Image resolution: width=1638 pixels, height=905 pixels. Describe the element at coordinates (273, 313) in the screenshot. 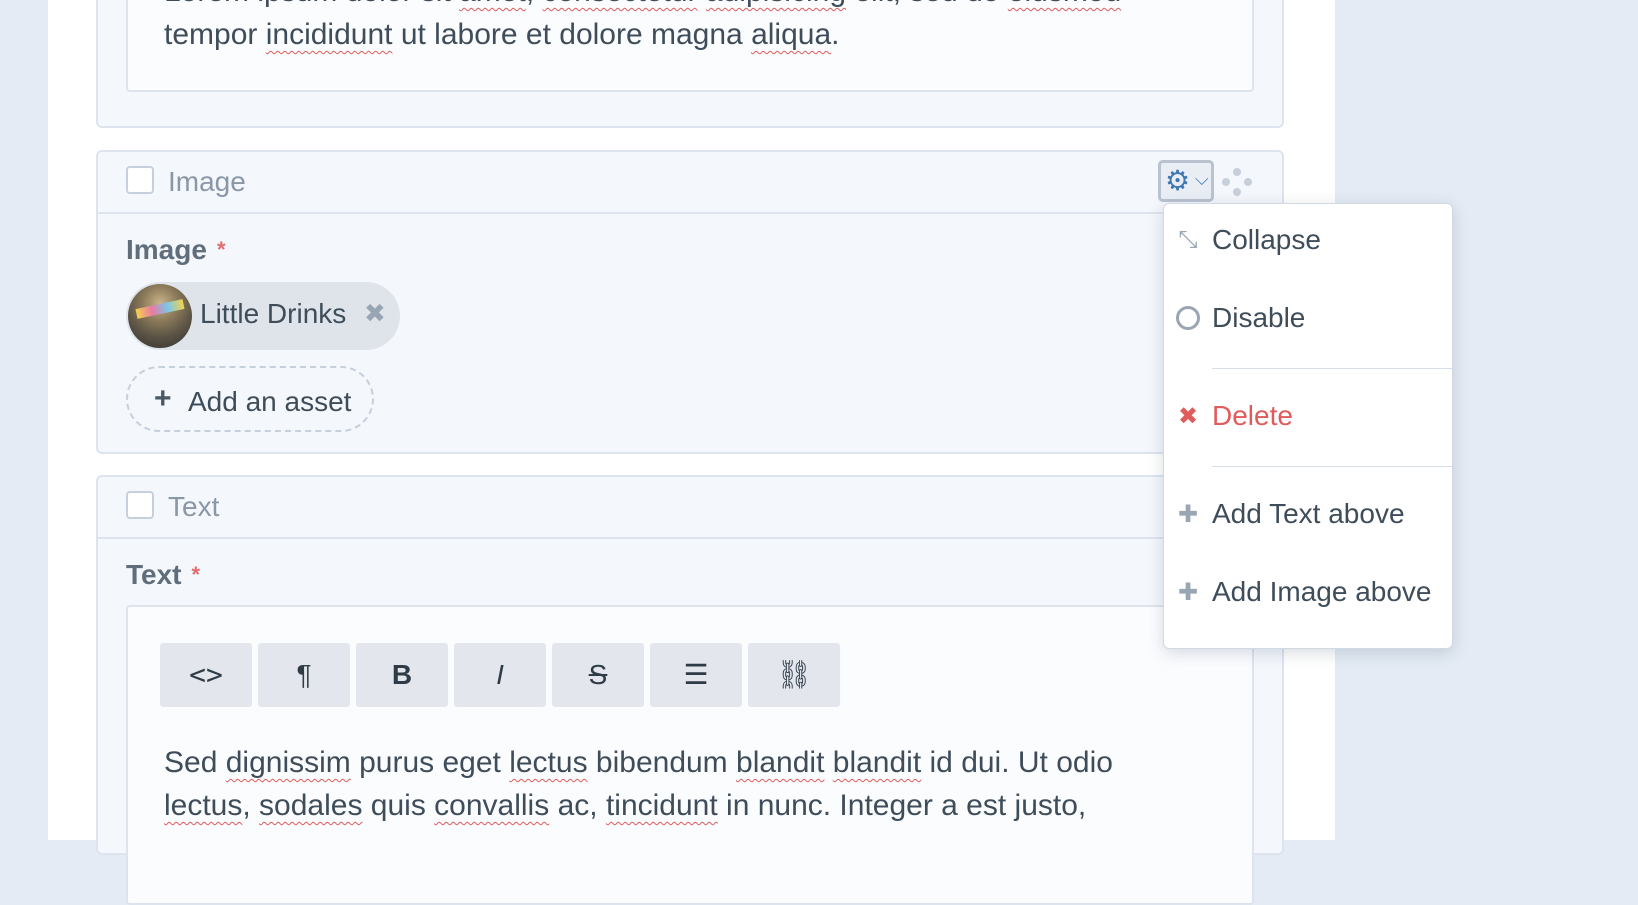

I see `asset-name: Little Drinks` at that location.